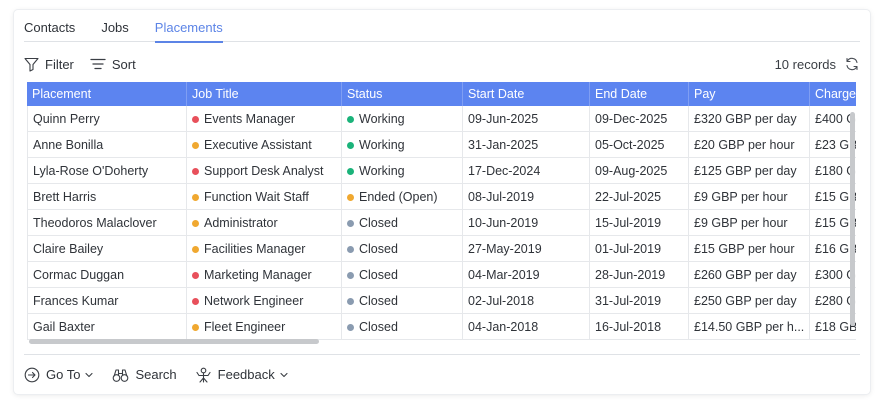 The image size is (876, 400). I want to click on cell-pay: £250 GBP per day, so click(749, 301).